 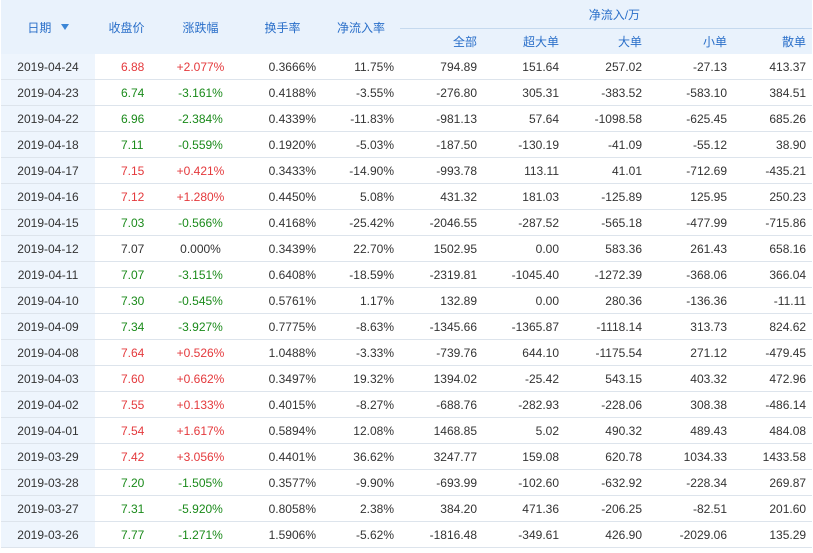 What do you see at coordinates (48, 222) in the screenshot?
I see `date-cell: 2019-04-15` at bounding box center [48, 222].